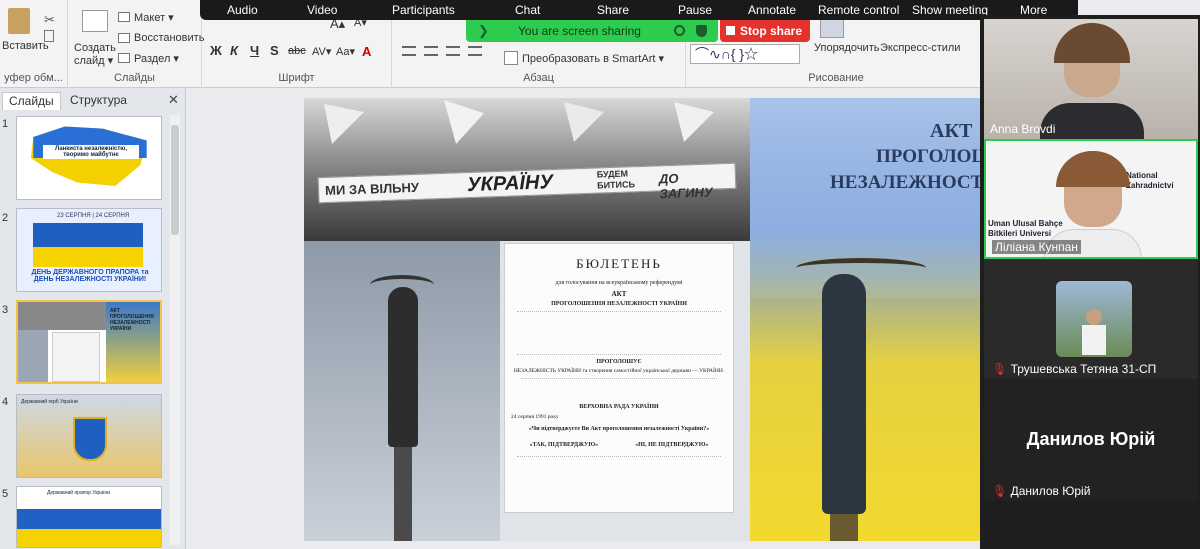  I want to click on ballot-proclaim: ПРОГОЛОШУЄ, so click(619, 362).